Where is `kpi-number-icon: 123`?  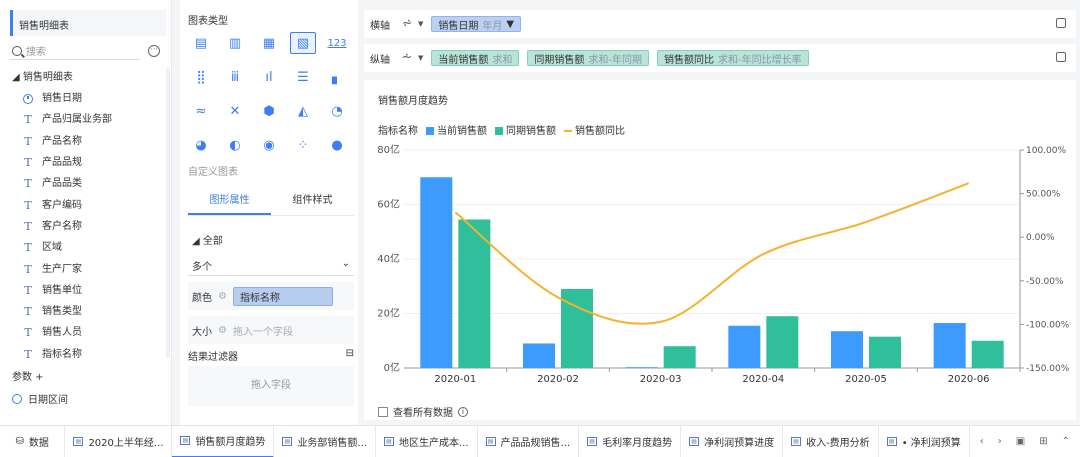
kpi-number-icon: 123 is located at coordinates (337, 43).